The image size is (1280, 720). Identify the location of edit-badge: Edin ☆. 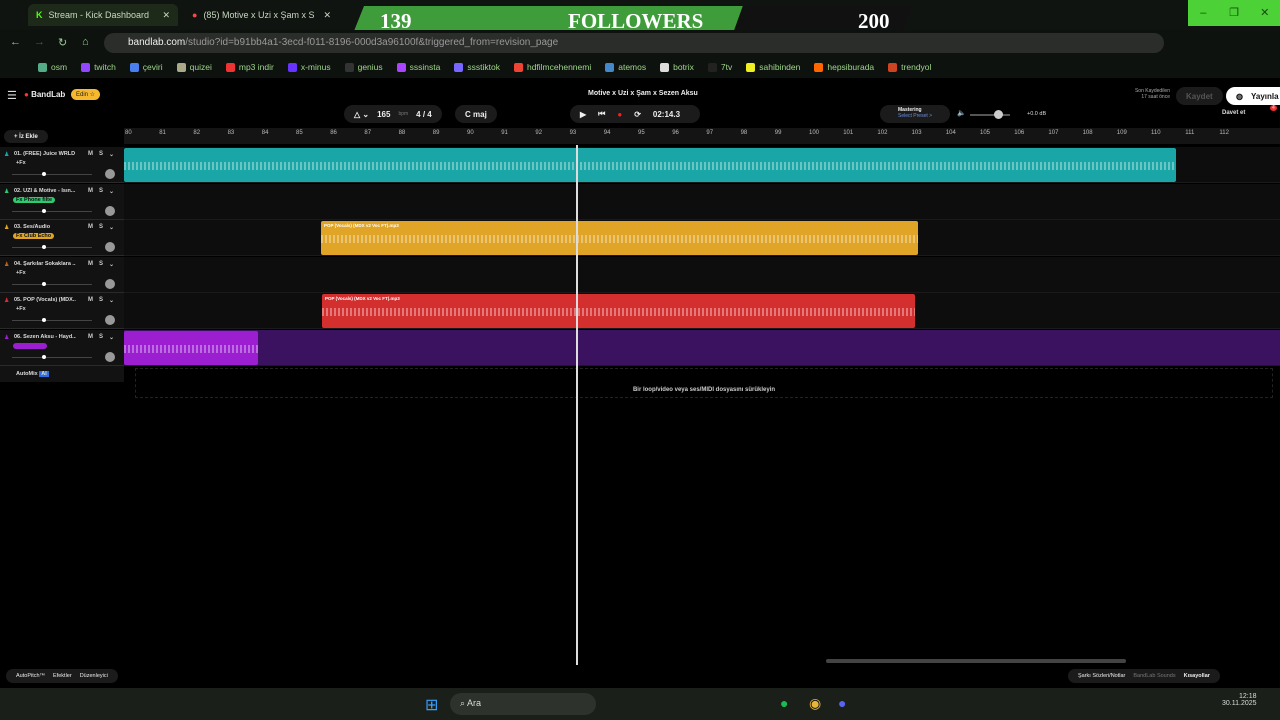
(86, 94).